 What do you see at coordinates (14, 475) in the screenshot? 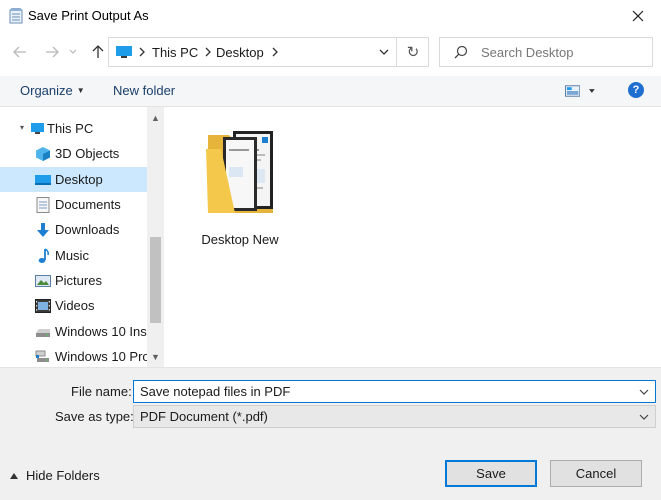
I see `caret-up-icon` at bounding box center [14, 475].